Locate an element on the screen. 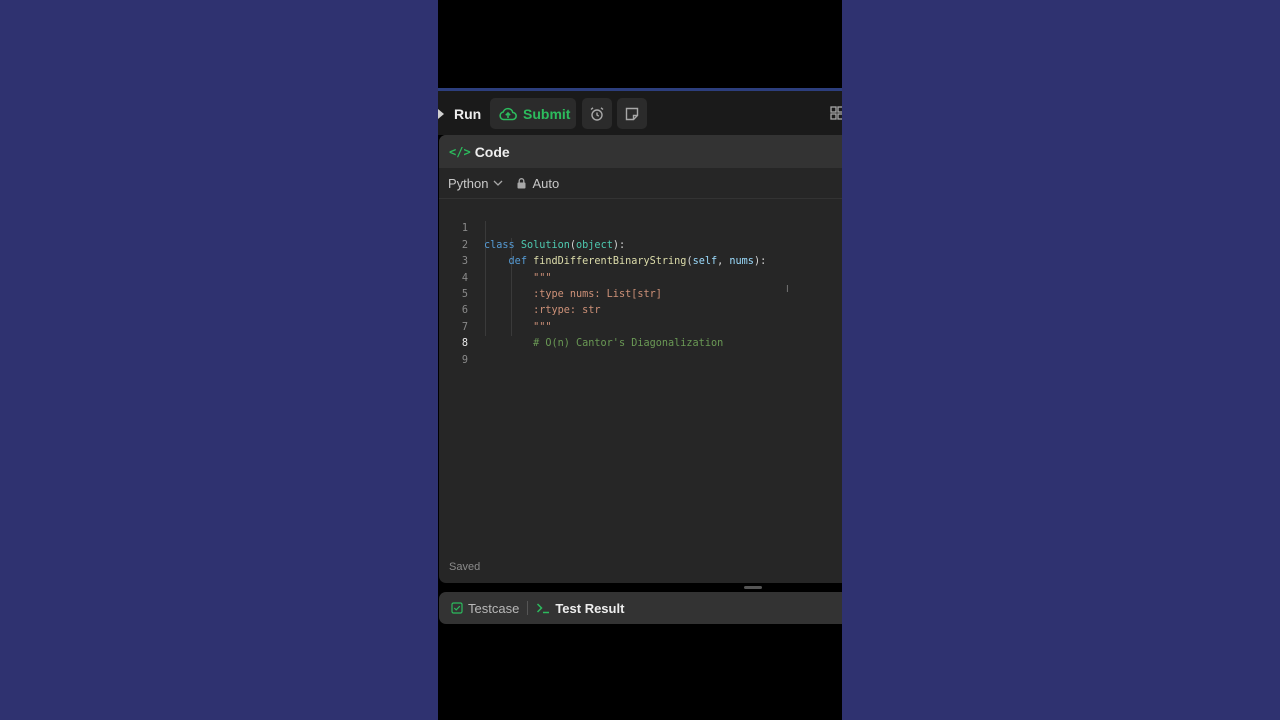 The height and width of the screenshot is (720, 1280). save-status: Saved is located at coordinates (465, 567).